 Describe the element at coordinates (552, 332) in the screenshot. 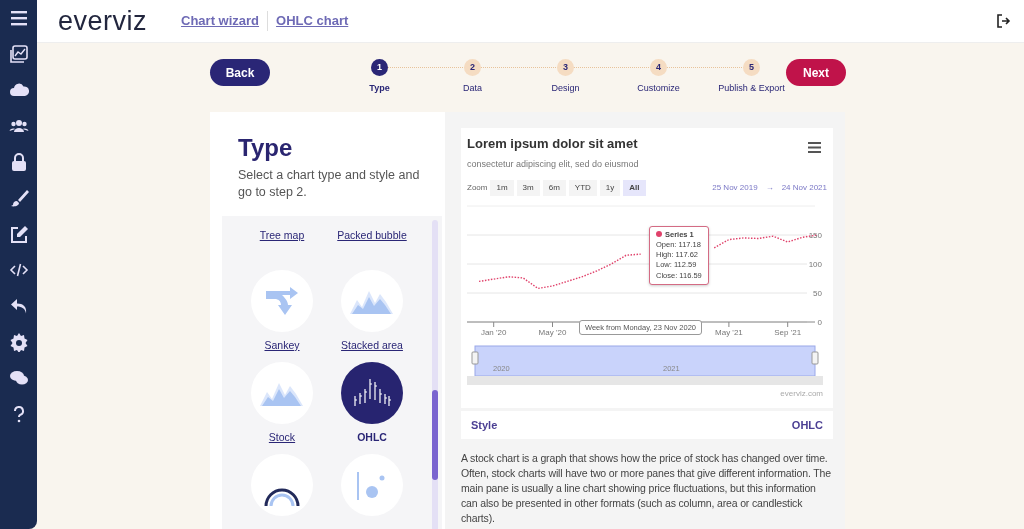

I see `x-axis-label: May '20` at that location.